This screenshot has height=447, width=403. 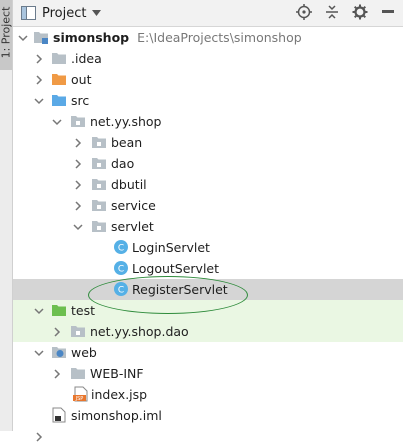 I want to click on test-folder-icon, so click(x=59, y=310).